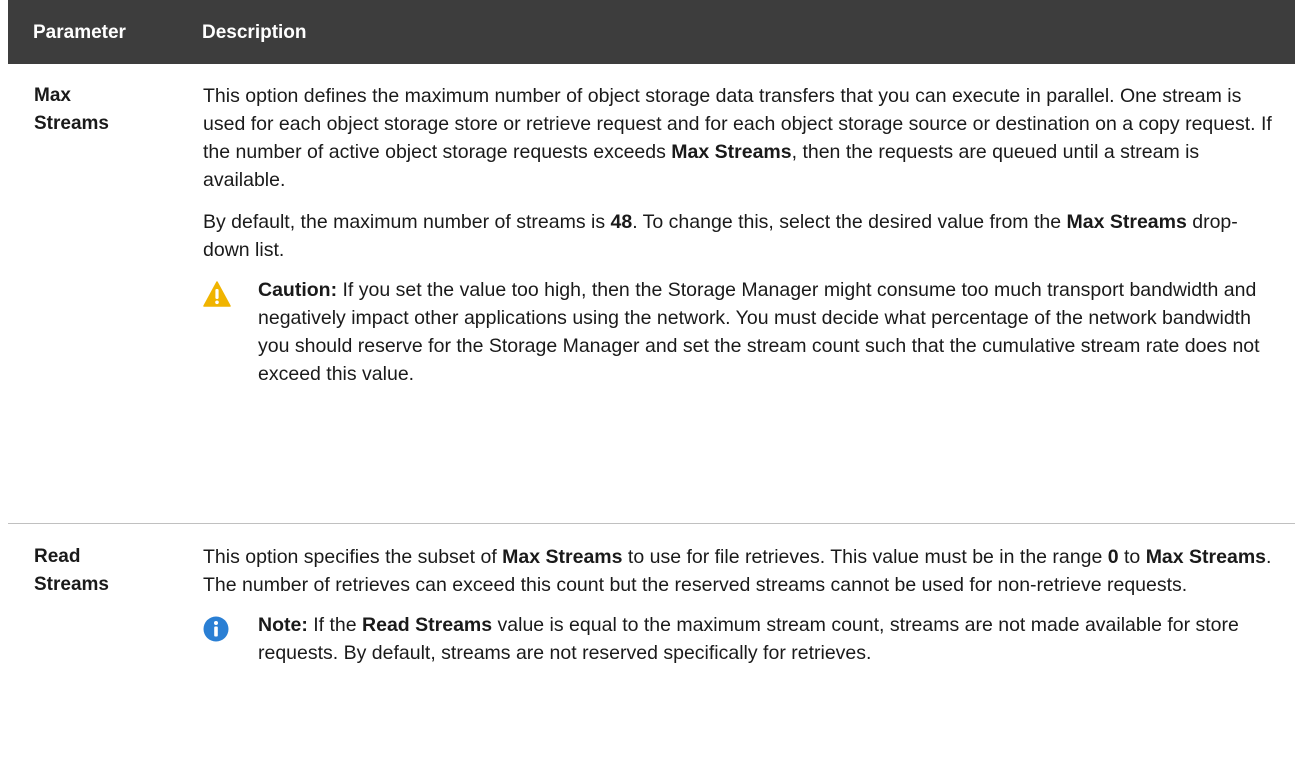 The width and height of the screenshot is (1295, 776). What do you see at coordinates (283, 625) in the screenshot?
I see `note-label: Note:` at bounding box center [283, 625].